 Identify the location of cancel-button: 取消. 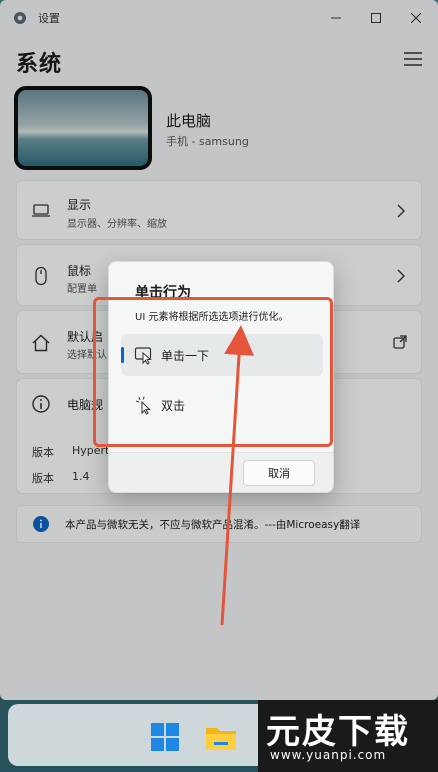
(279, 473).